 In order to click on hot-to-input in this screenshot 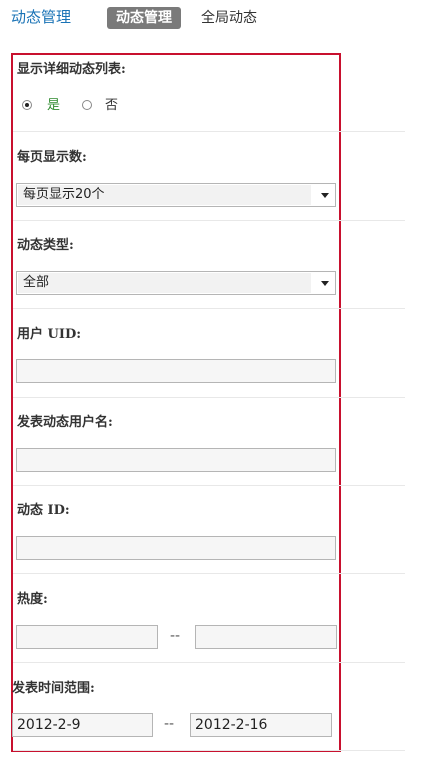, I will do `click(266, 637)`.